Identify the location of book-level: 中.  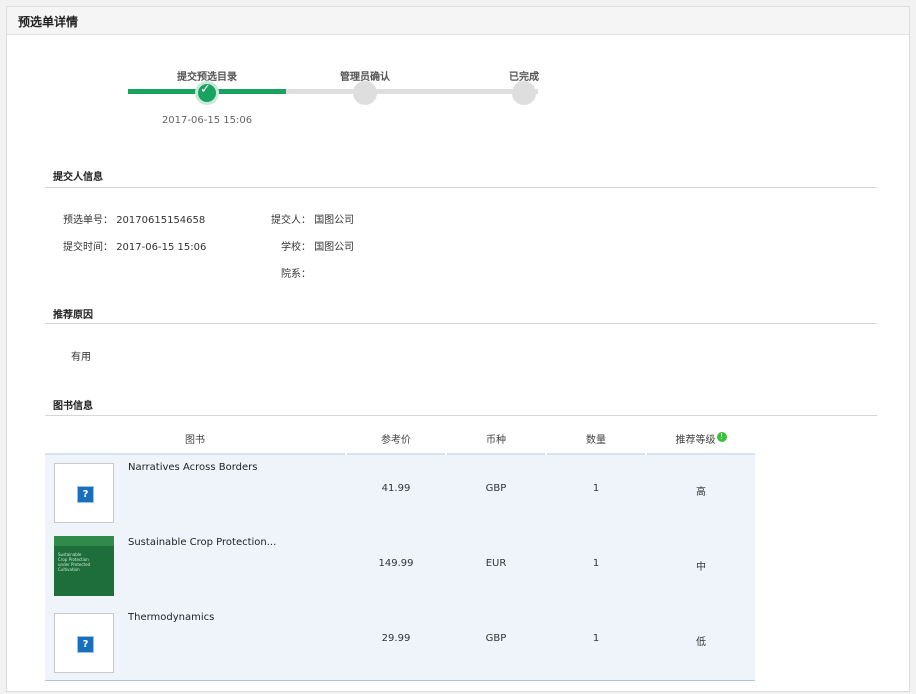
(701, 567).